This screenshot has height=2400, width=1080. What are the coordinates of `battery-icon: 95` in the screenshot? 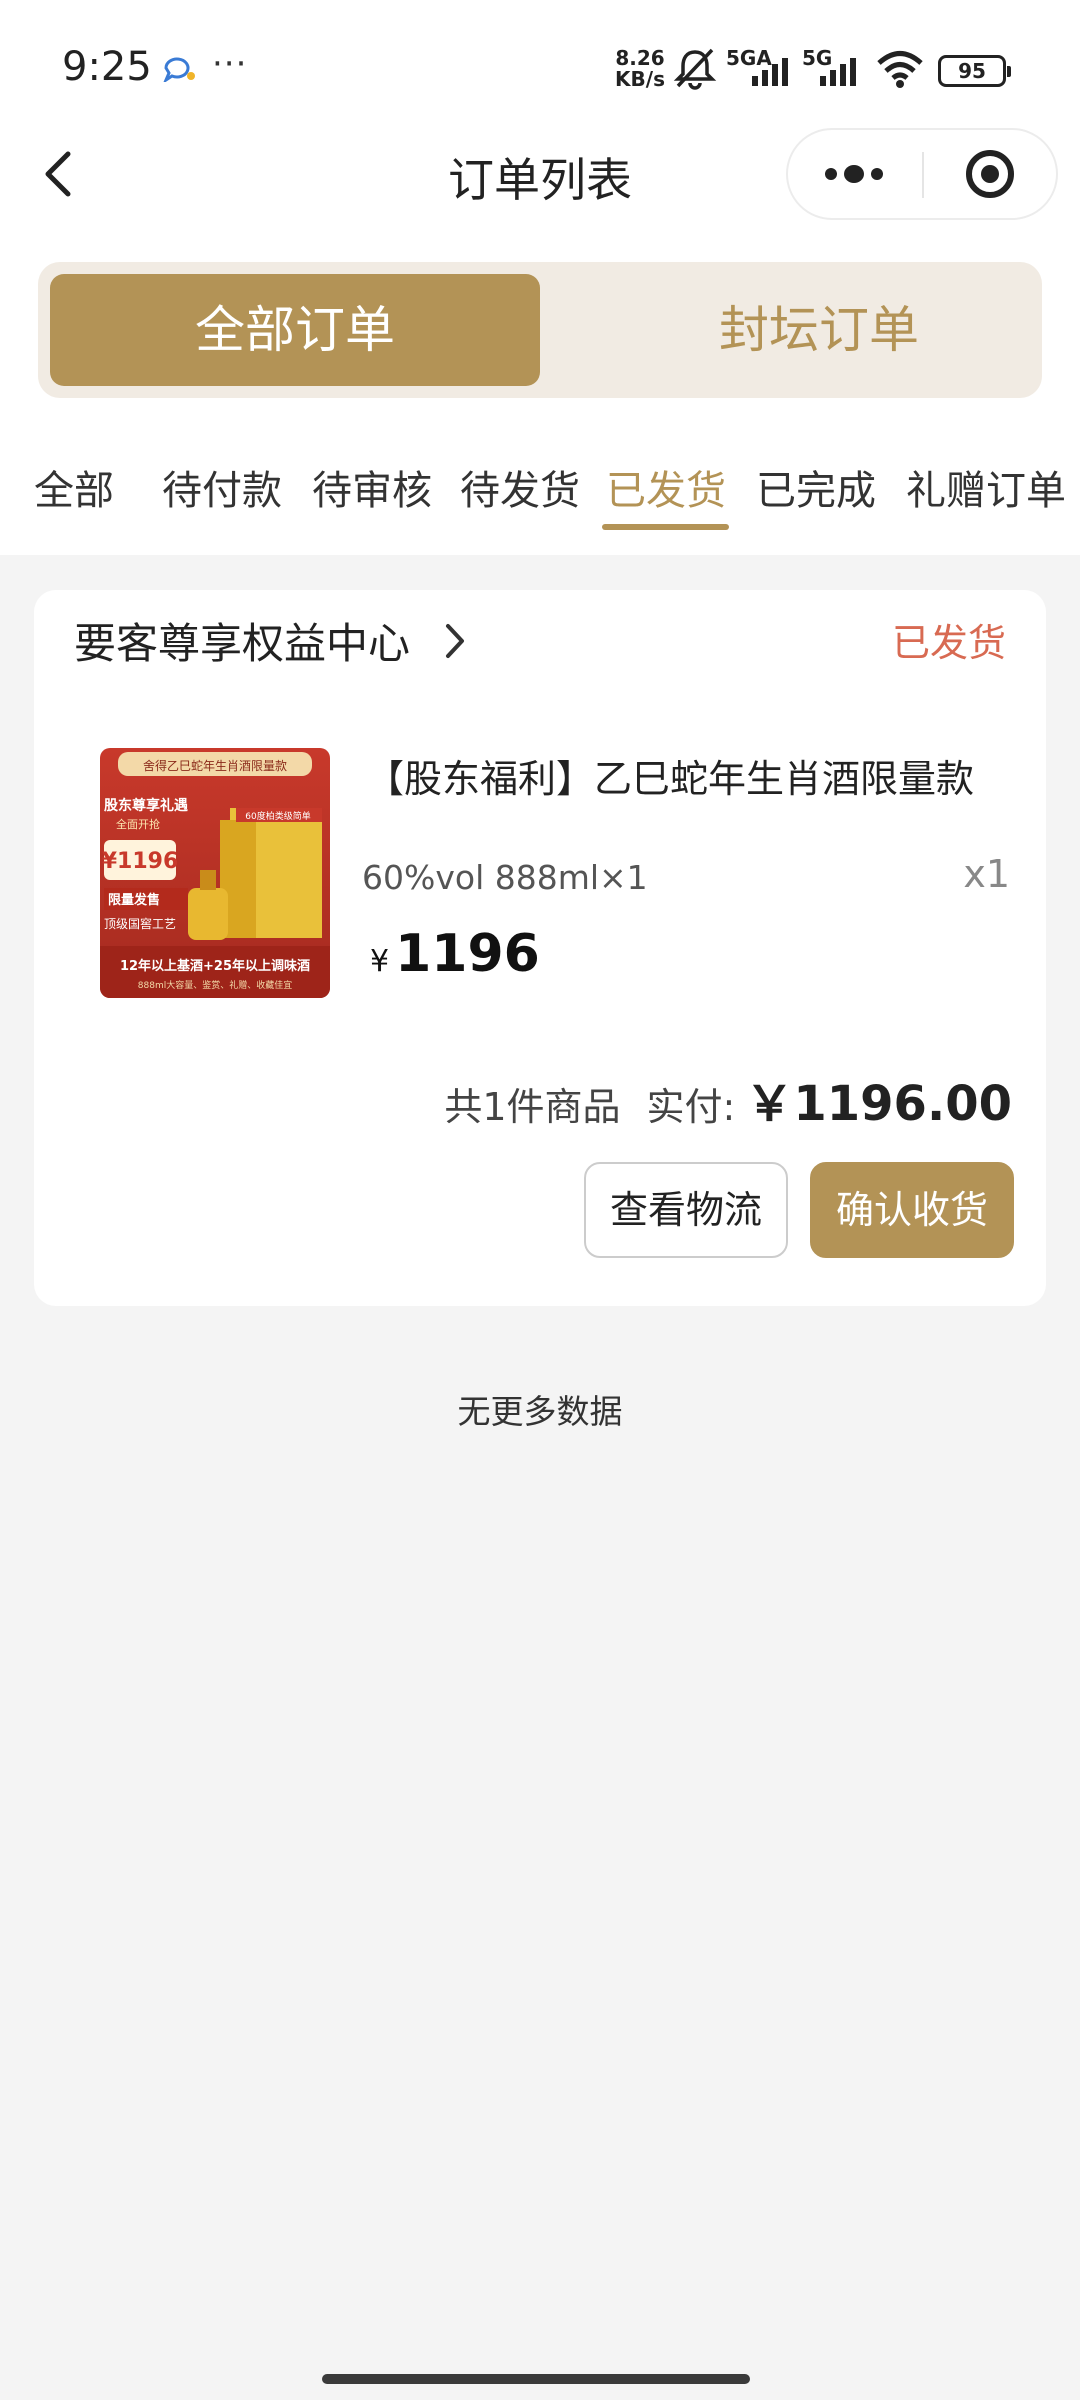 It's located at (974, 71).